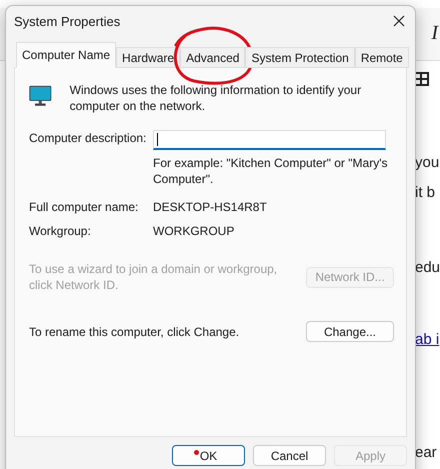 The height and width of the screenshot is (469, 440). Describe the element at coordinates (134, 332) in the screenshot. I see `instruction-text: To rename this computer, click Change.` at that location.